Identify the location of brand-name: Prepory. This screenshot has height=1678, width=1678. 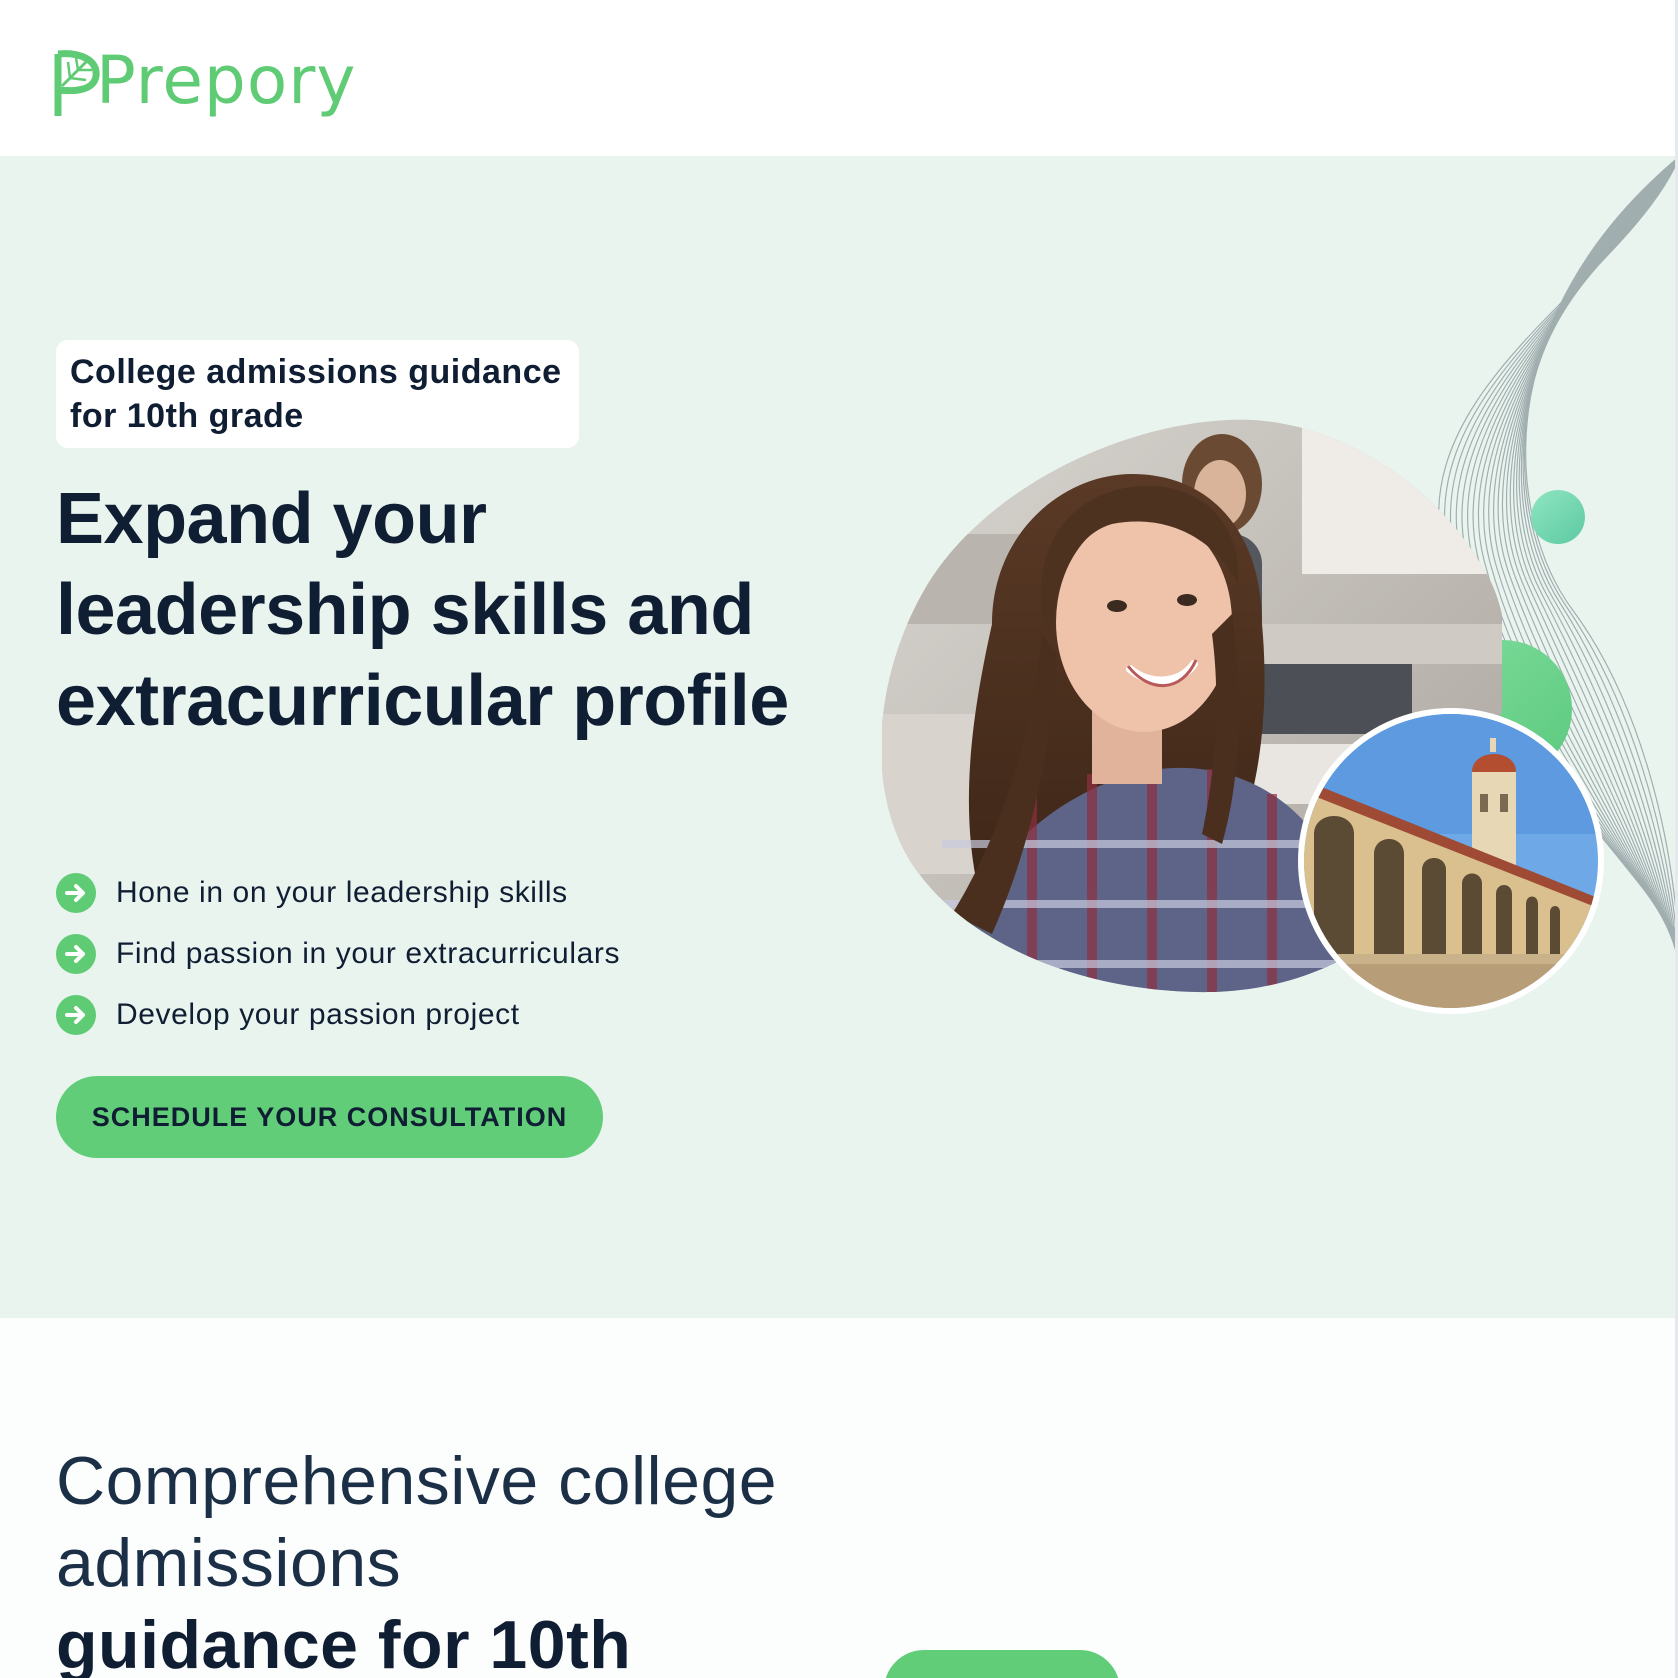
(226, 80).